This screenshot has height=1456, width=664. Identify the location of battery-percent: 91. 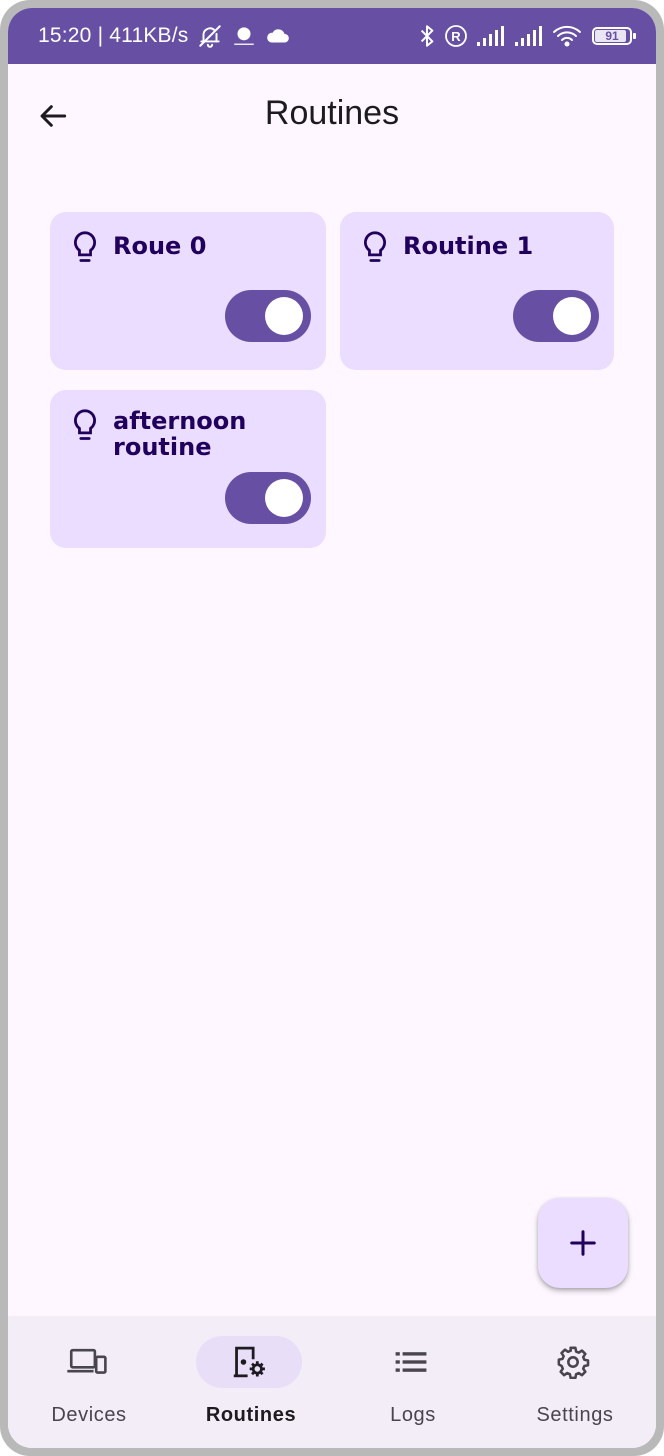
(612, 36).